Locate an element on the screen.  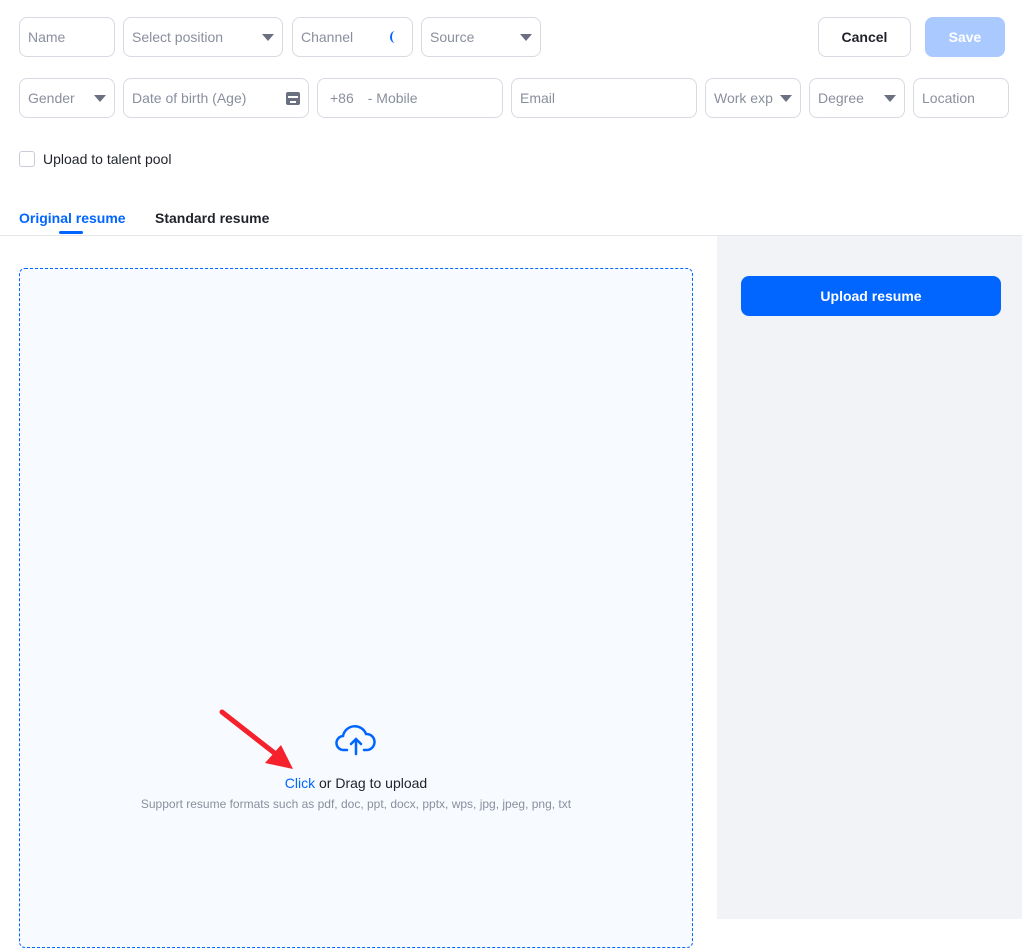
talent-pool-checkbox: Upload to talent pool is located at coordinates (95, 159).